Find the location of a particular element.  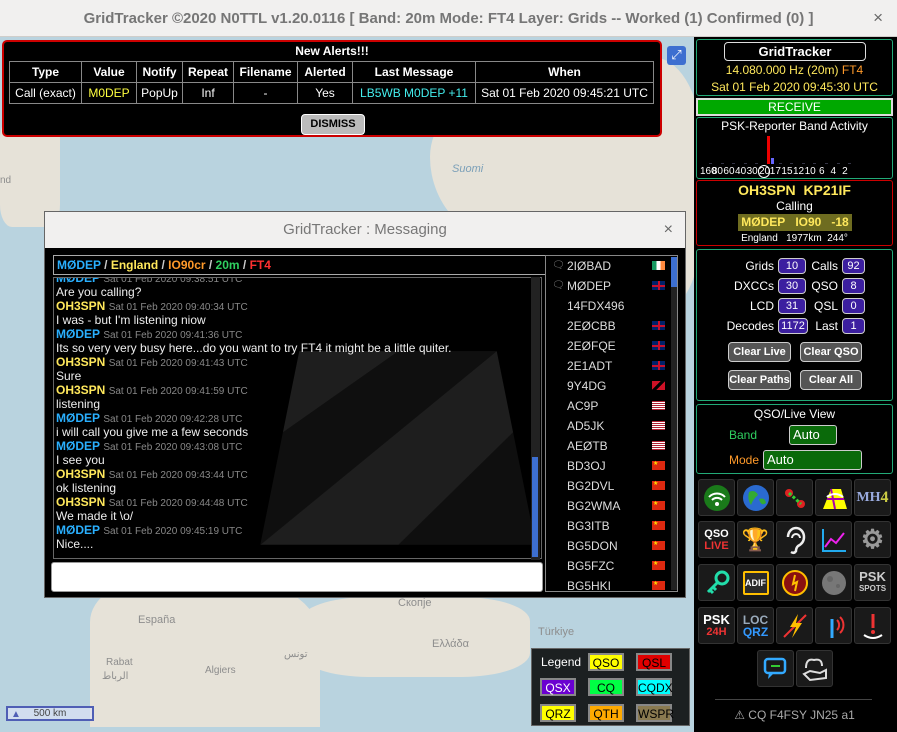

band-label: 6 is located at coordinates (822, 171).